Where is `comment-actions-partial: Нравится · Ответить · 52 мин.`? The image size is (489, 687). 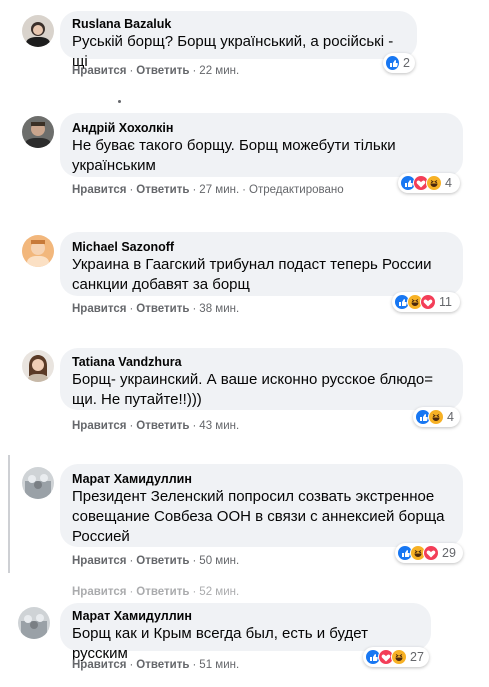 comment-actions-partial: Нравится · Ответить · 52 мин. is located at coordinates (156, 592).